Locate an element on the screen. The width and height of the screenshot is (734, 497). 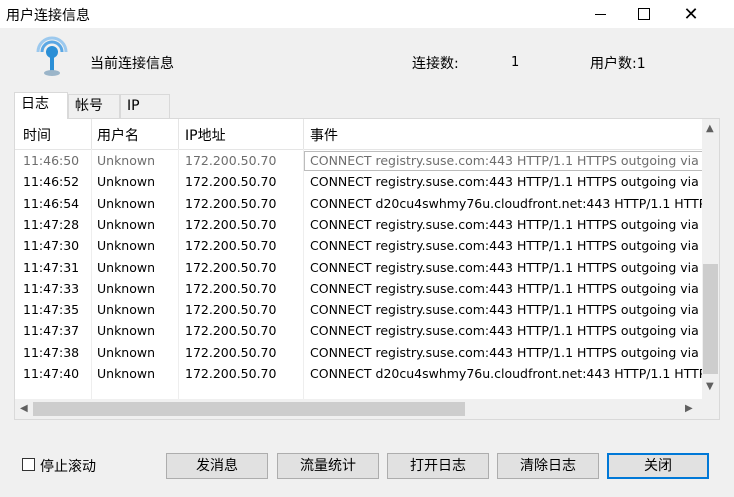
tab-log: 日志 is located at coordinates (41, 105).